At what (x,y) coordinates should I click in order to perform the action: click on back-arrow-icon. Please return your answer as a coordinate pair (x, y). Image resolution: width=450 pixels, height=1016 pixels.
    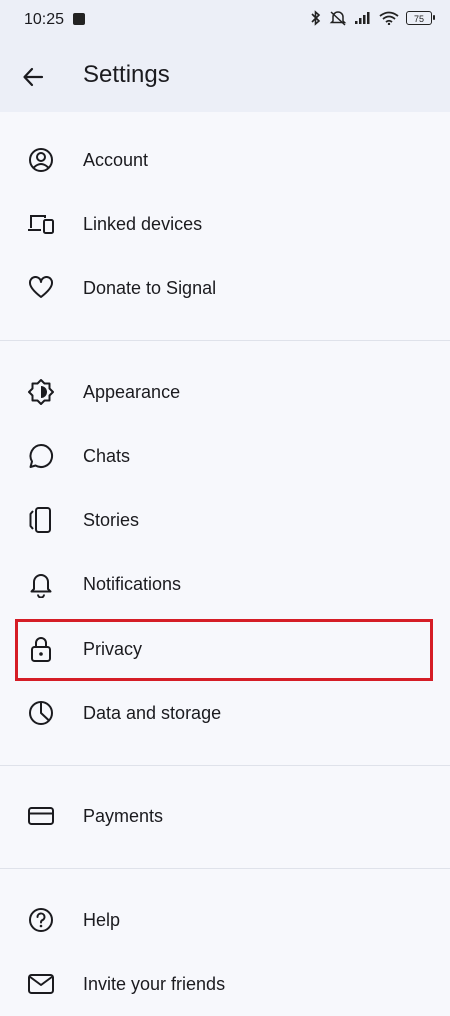
    Looking at the image, I should click on (33, 77).